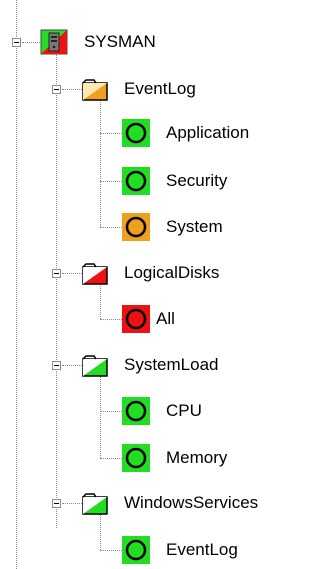 Image resolution: width=322 pixels, height=569 pixels. Describe the element at coordinates (56, 503) in the screenshot. I see `collapse-toggle-windowsservices` at that location.